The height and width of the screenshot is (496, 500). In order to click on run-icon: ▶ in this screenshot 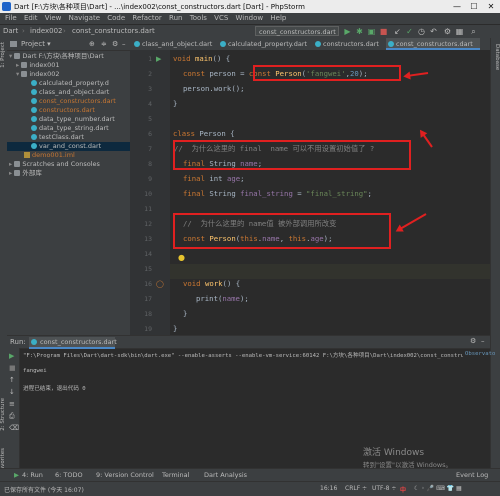, I will do `click(347, 31)`.